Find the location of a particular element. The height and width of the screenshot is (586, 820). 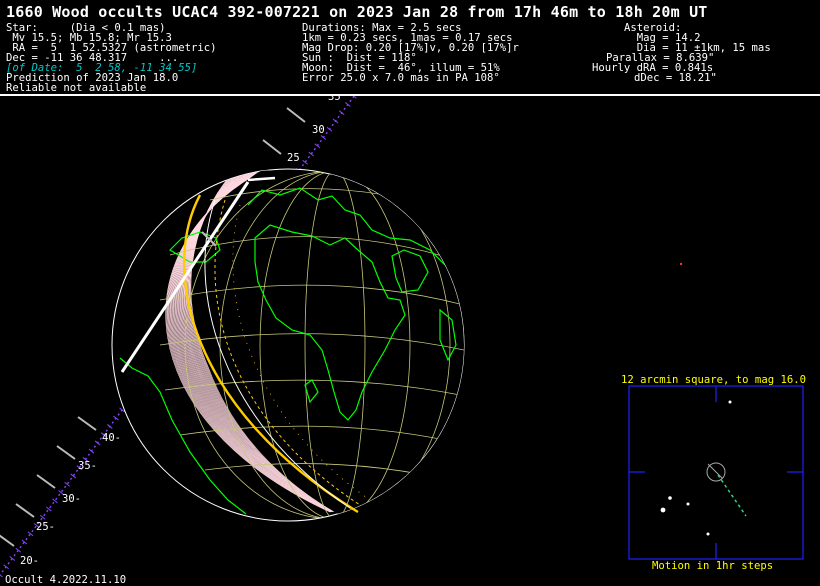

path-label-25-upper: 25 is located at coordinates (293, 158).